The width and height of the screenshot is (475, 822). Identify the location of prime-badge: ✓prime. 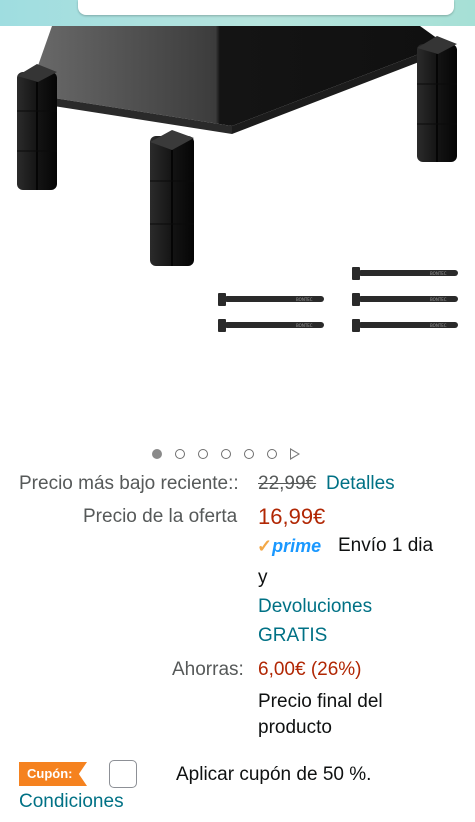
(289, 546).